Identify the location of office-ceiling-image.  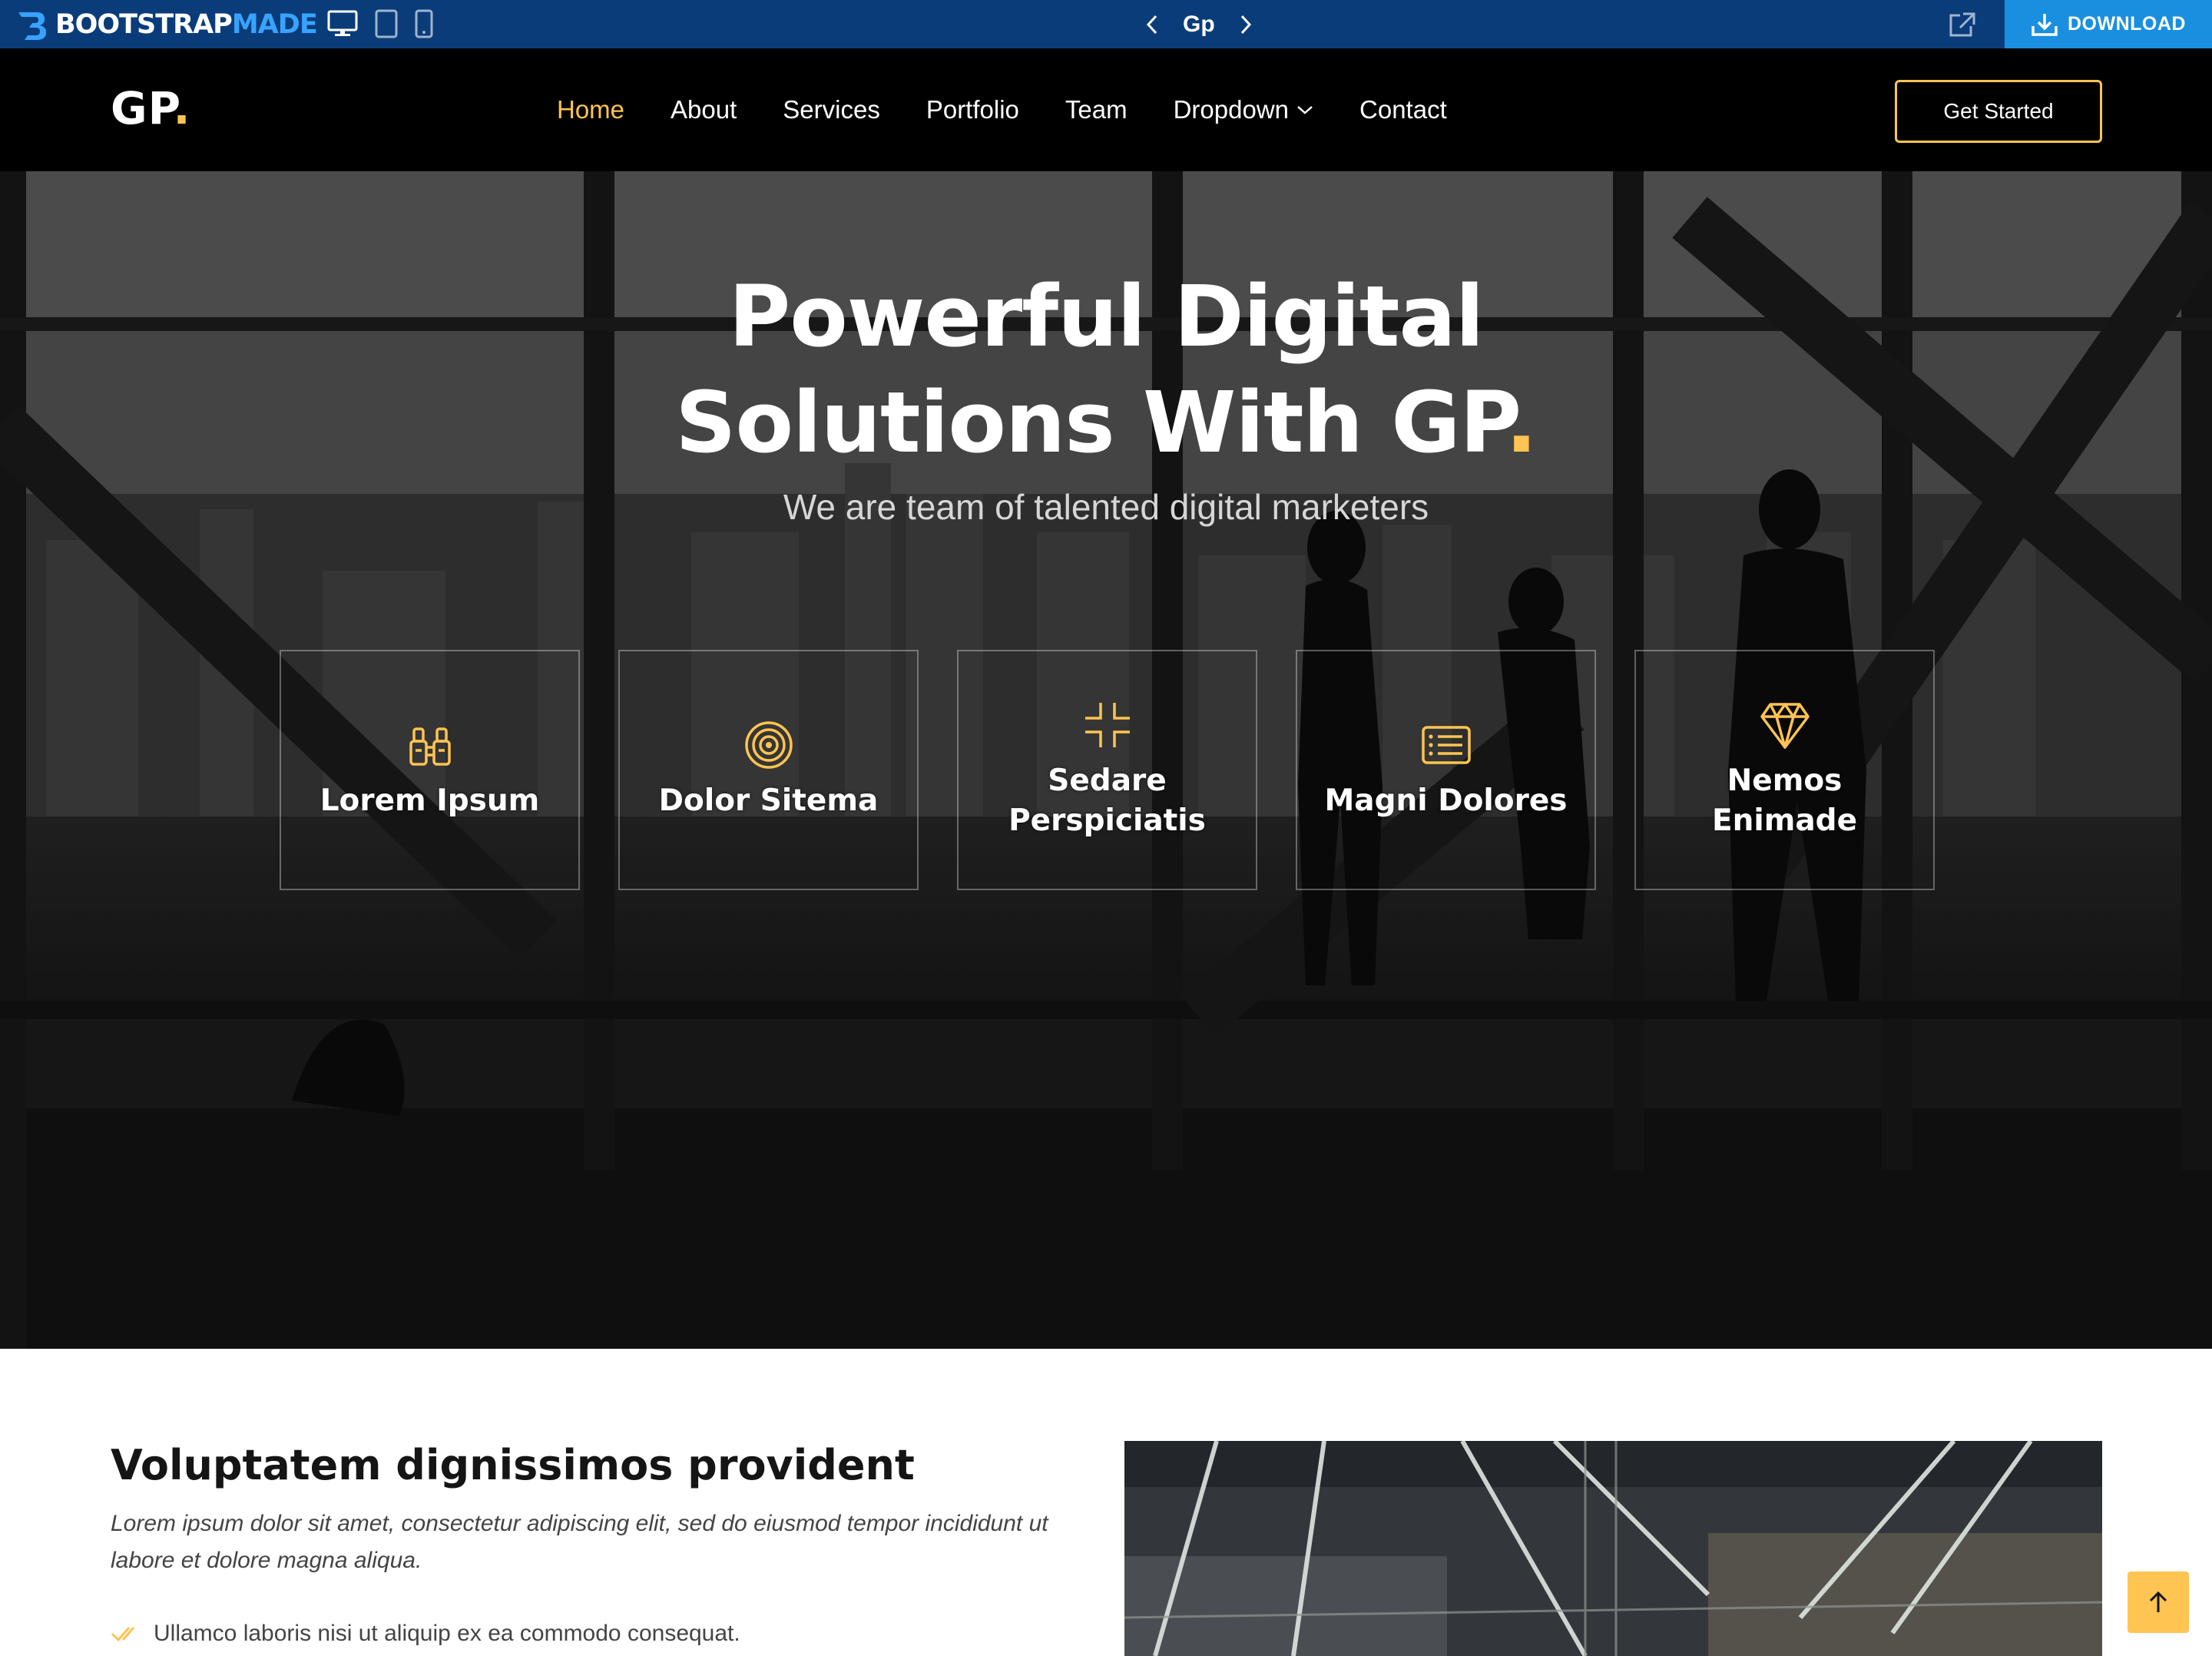
(1613, 1548).